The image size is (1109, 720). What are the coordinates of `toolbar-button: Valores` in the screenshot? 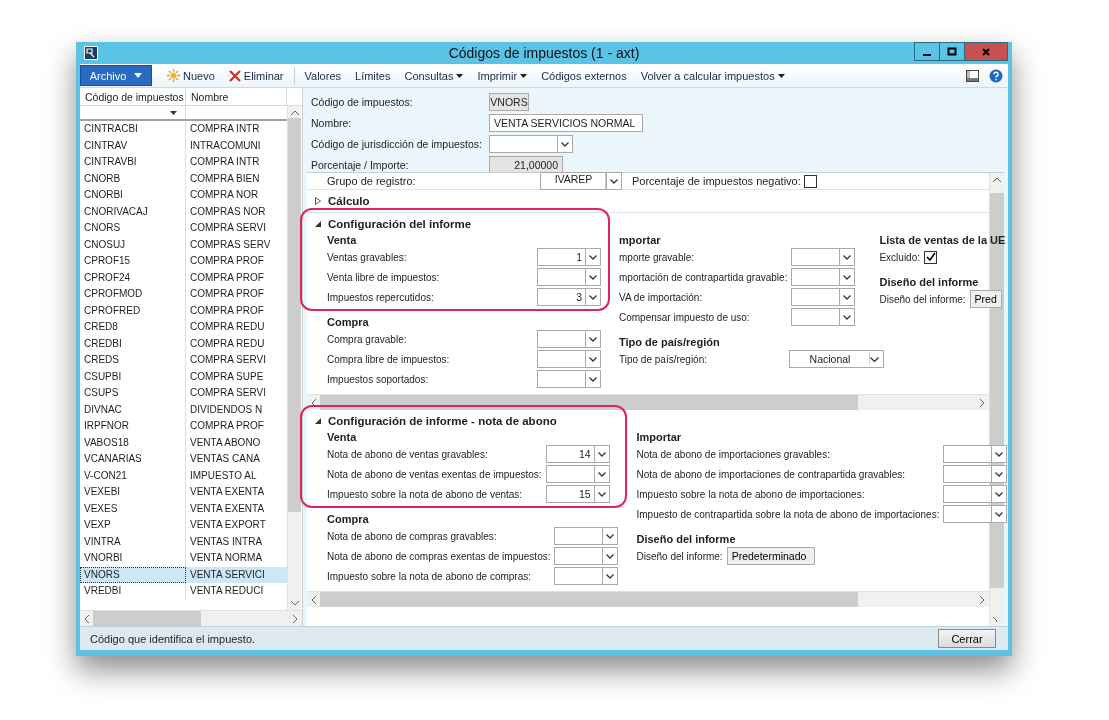 It's located at (322, 75).